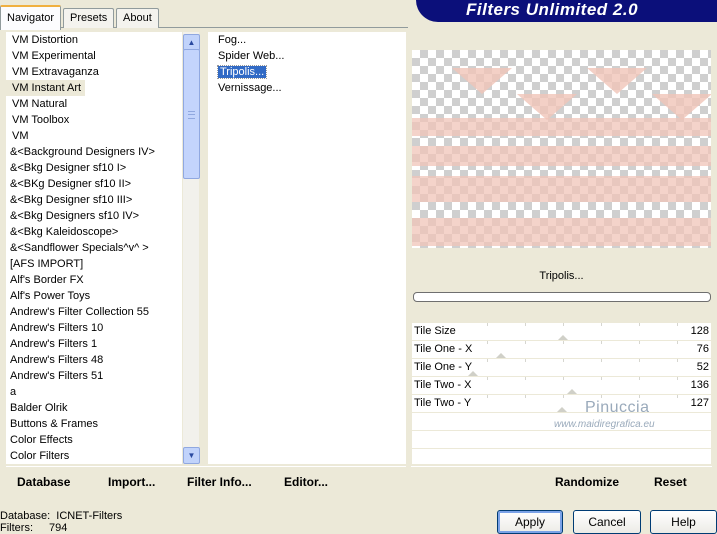 This screenshot has width=717, height=534. Describe the element at coordinates (43, 482) in the screenshot. I see `database-button: Database` at that location.